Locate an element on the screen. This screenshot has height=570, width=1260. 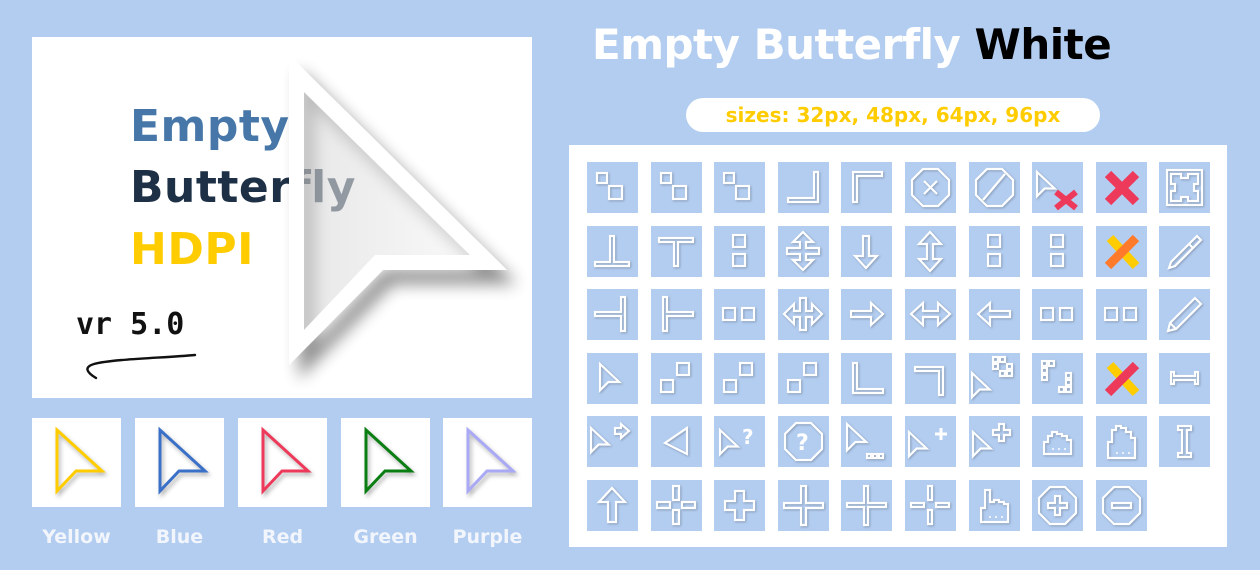
cursor-tile-resize-horizontal-boxes is located at coordinates (740, 314).